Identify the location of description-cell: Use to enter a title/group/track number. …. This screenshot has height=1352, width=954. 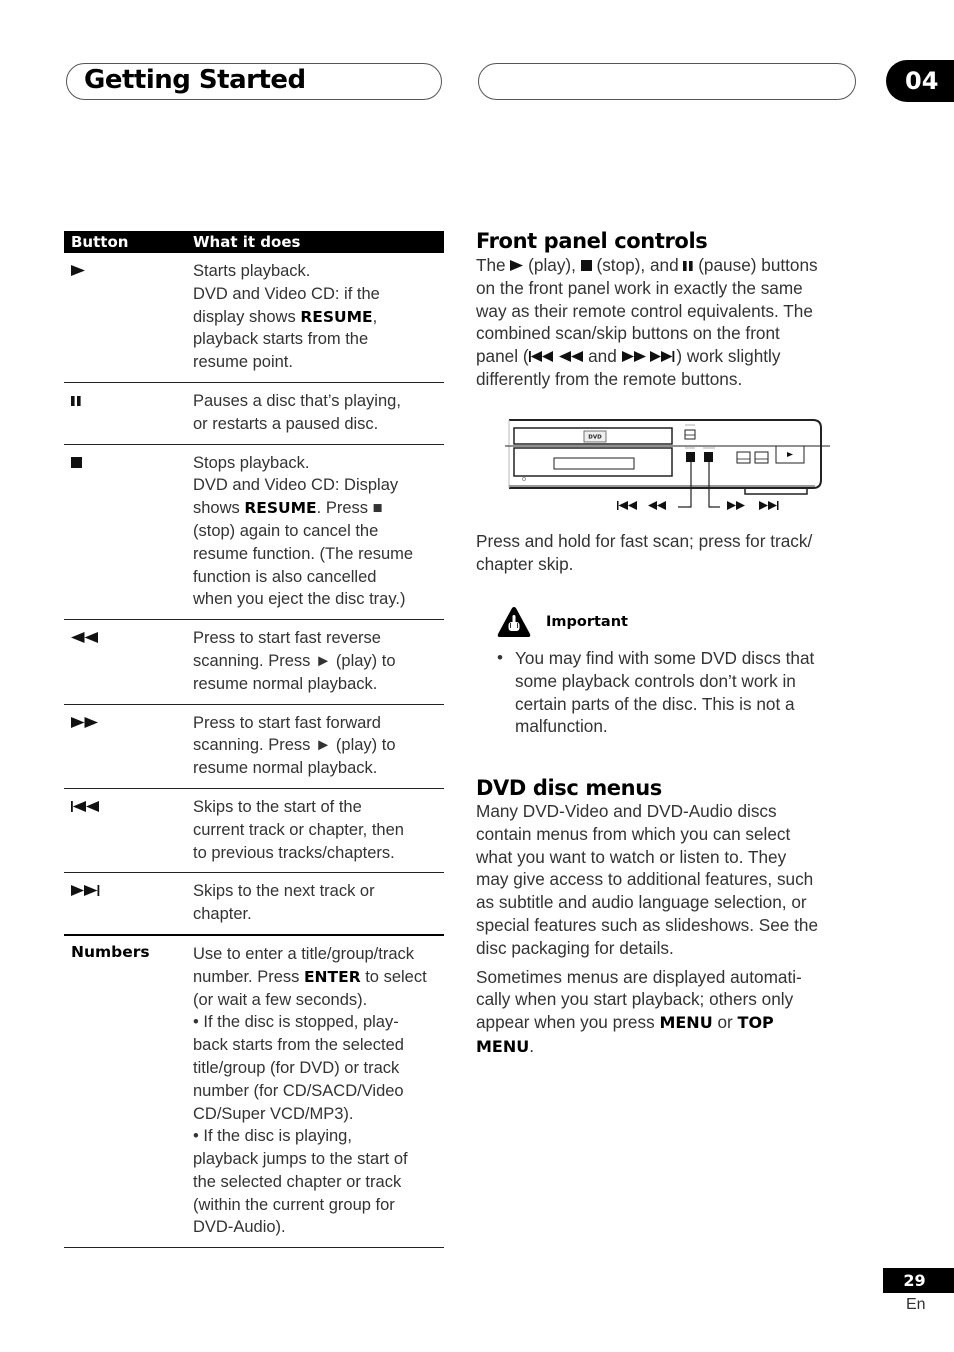
(318, 1091).